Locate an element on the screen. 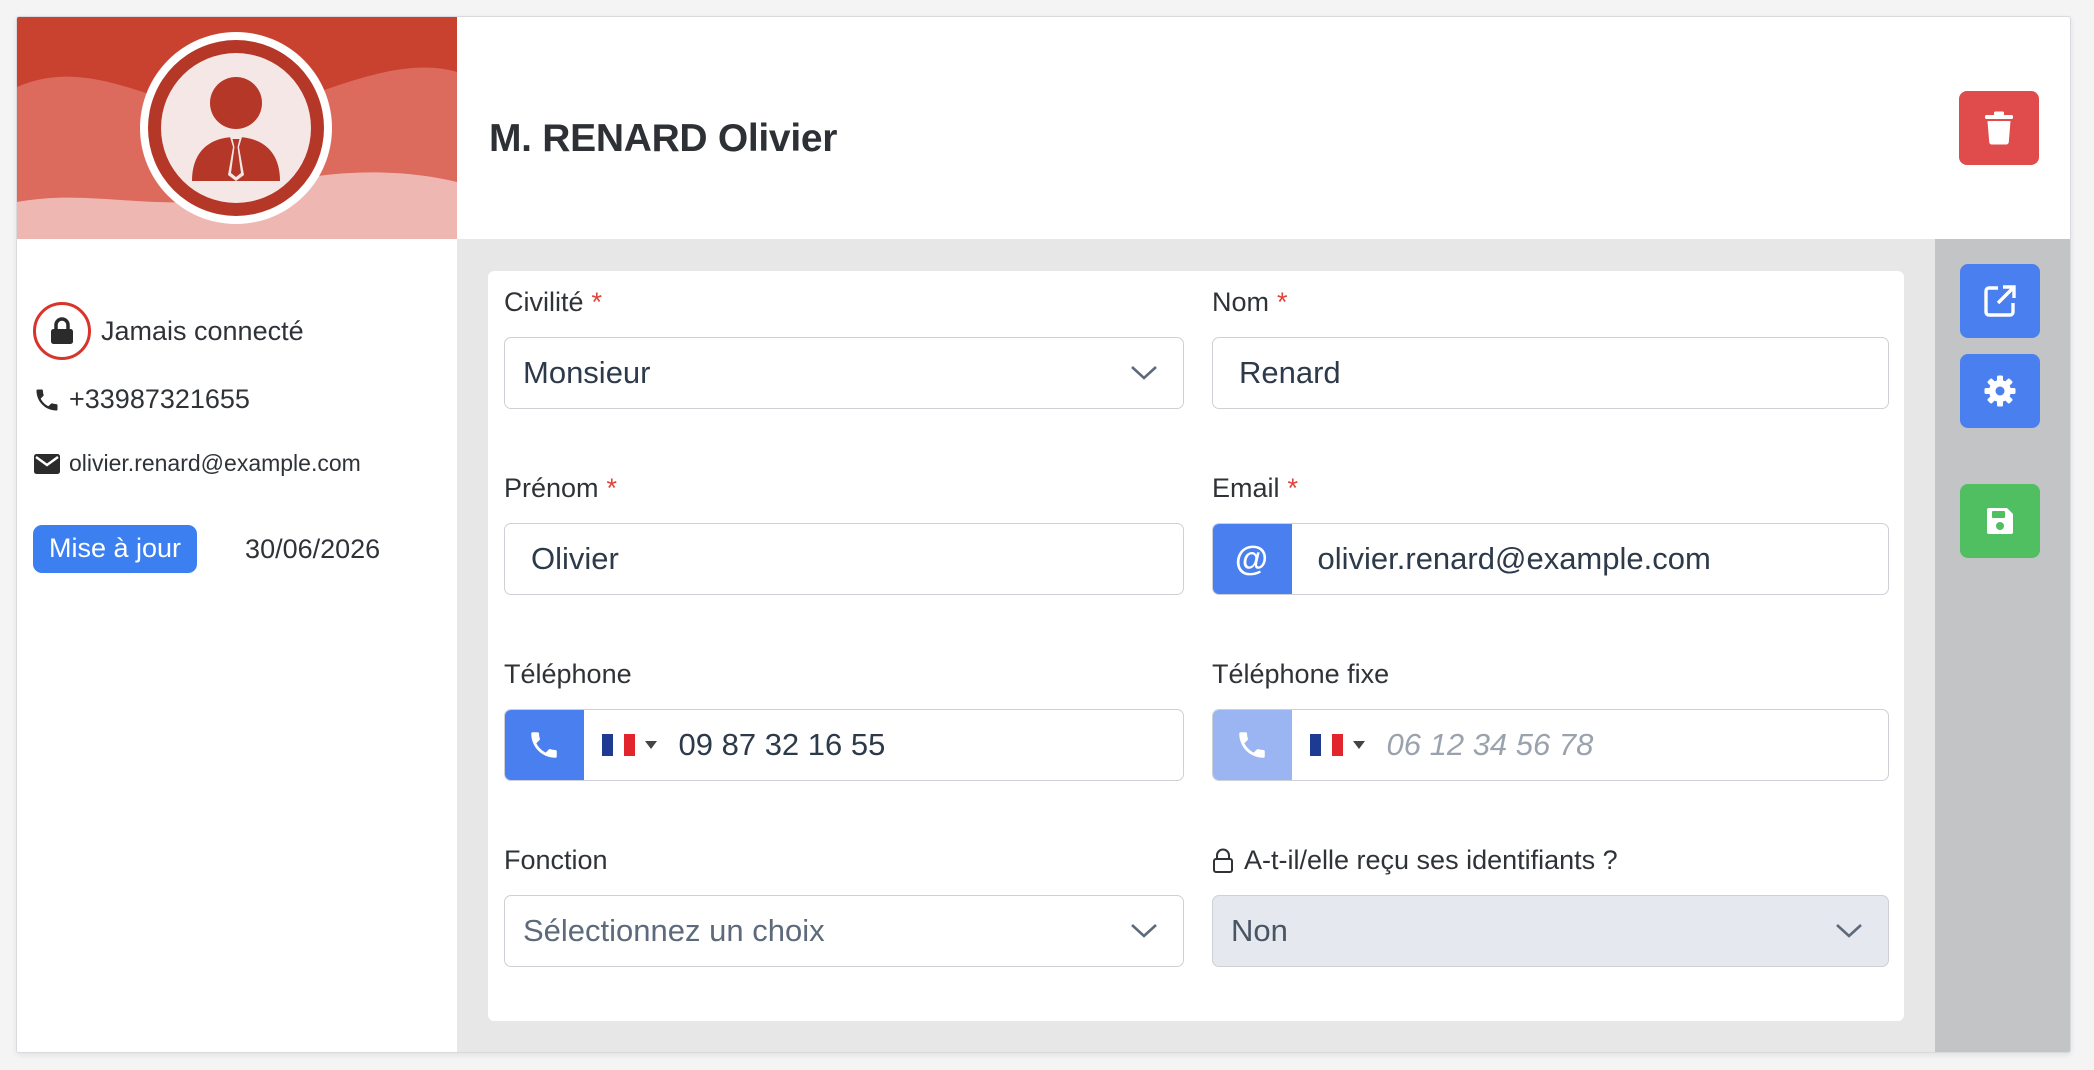  telephone-label: Téléphone is located at coordinates (568, 674).